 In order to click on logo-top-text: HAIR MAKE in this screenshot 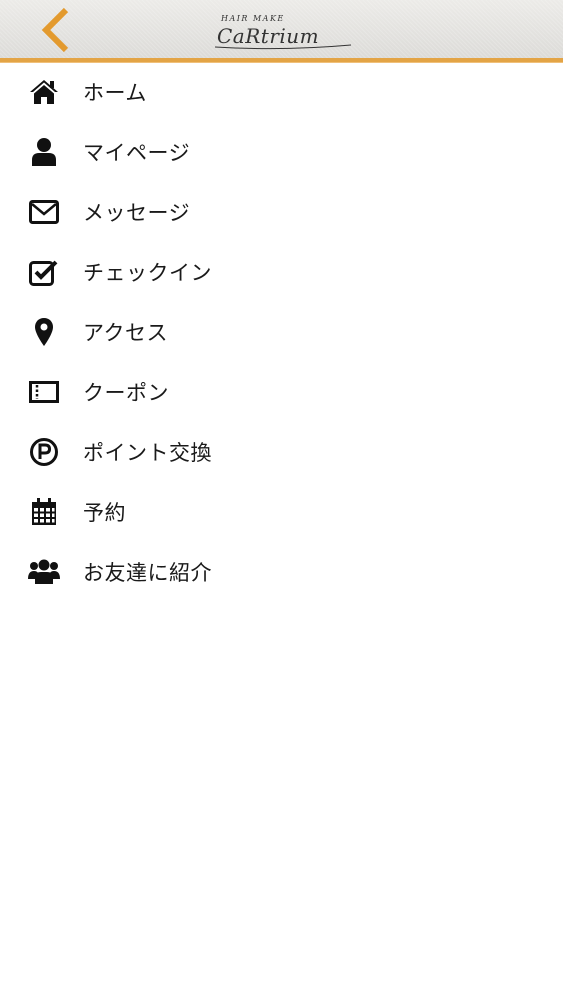, I will do `click(252, 18)`.